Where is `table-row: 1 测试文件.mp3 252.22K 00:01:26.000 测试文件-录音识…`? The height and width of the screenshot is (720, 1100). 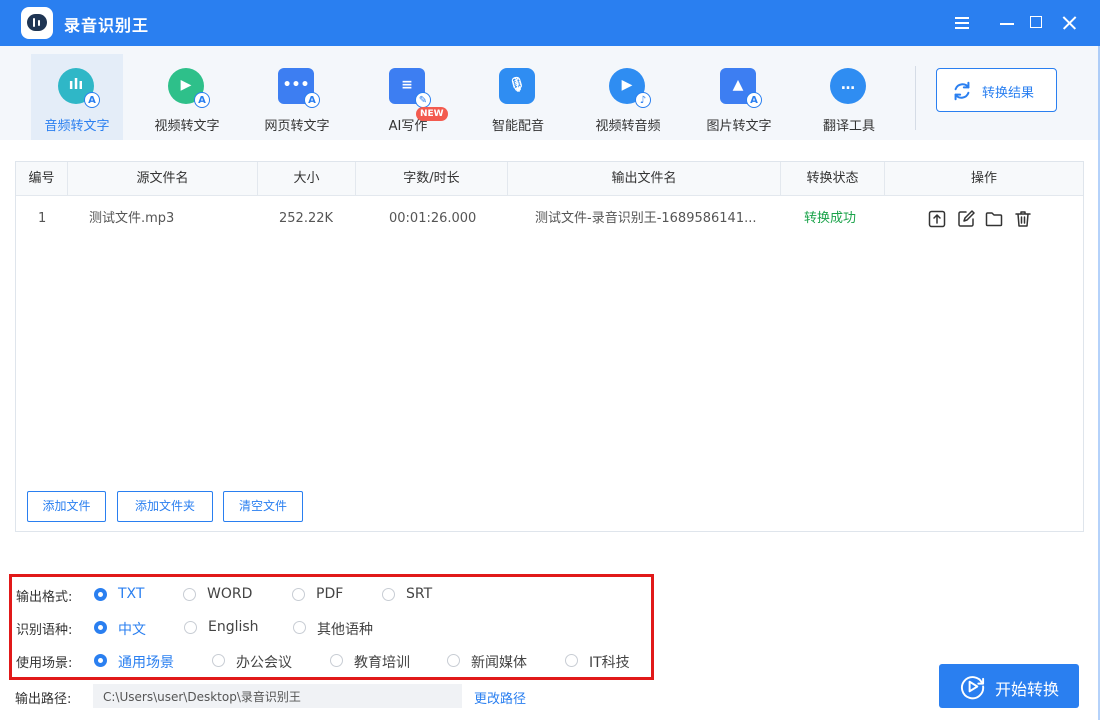 table-row: 1 测试文件.mp3 252.22K 00:01:26.000 测试文件-录音识… is located at coordinates (549, 219).